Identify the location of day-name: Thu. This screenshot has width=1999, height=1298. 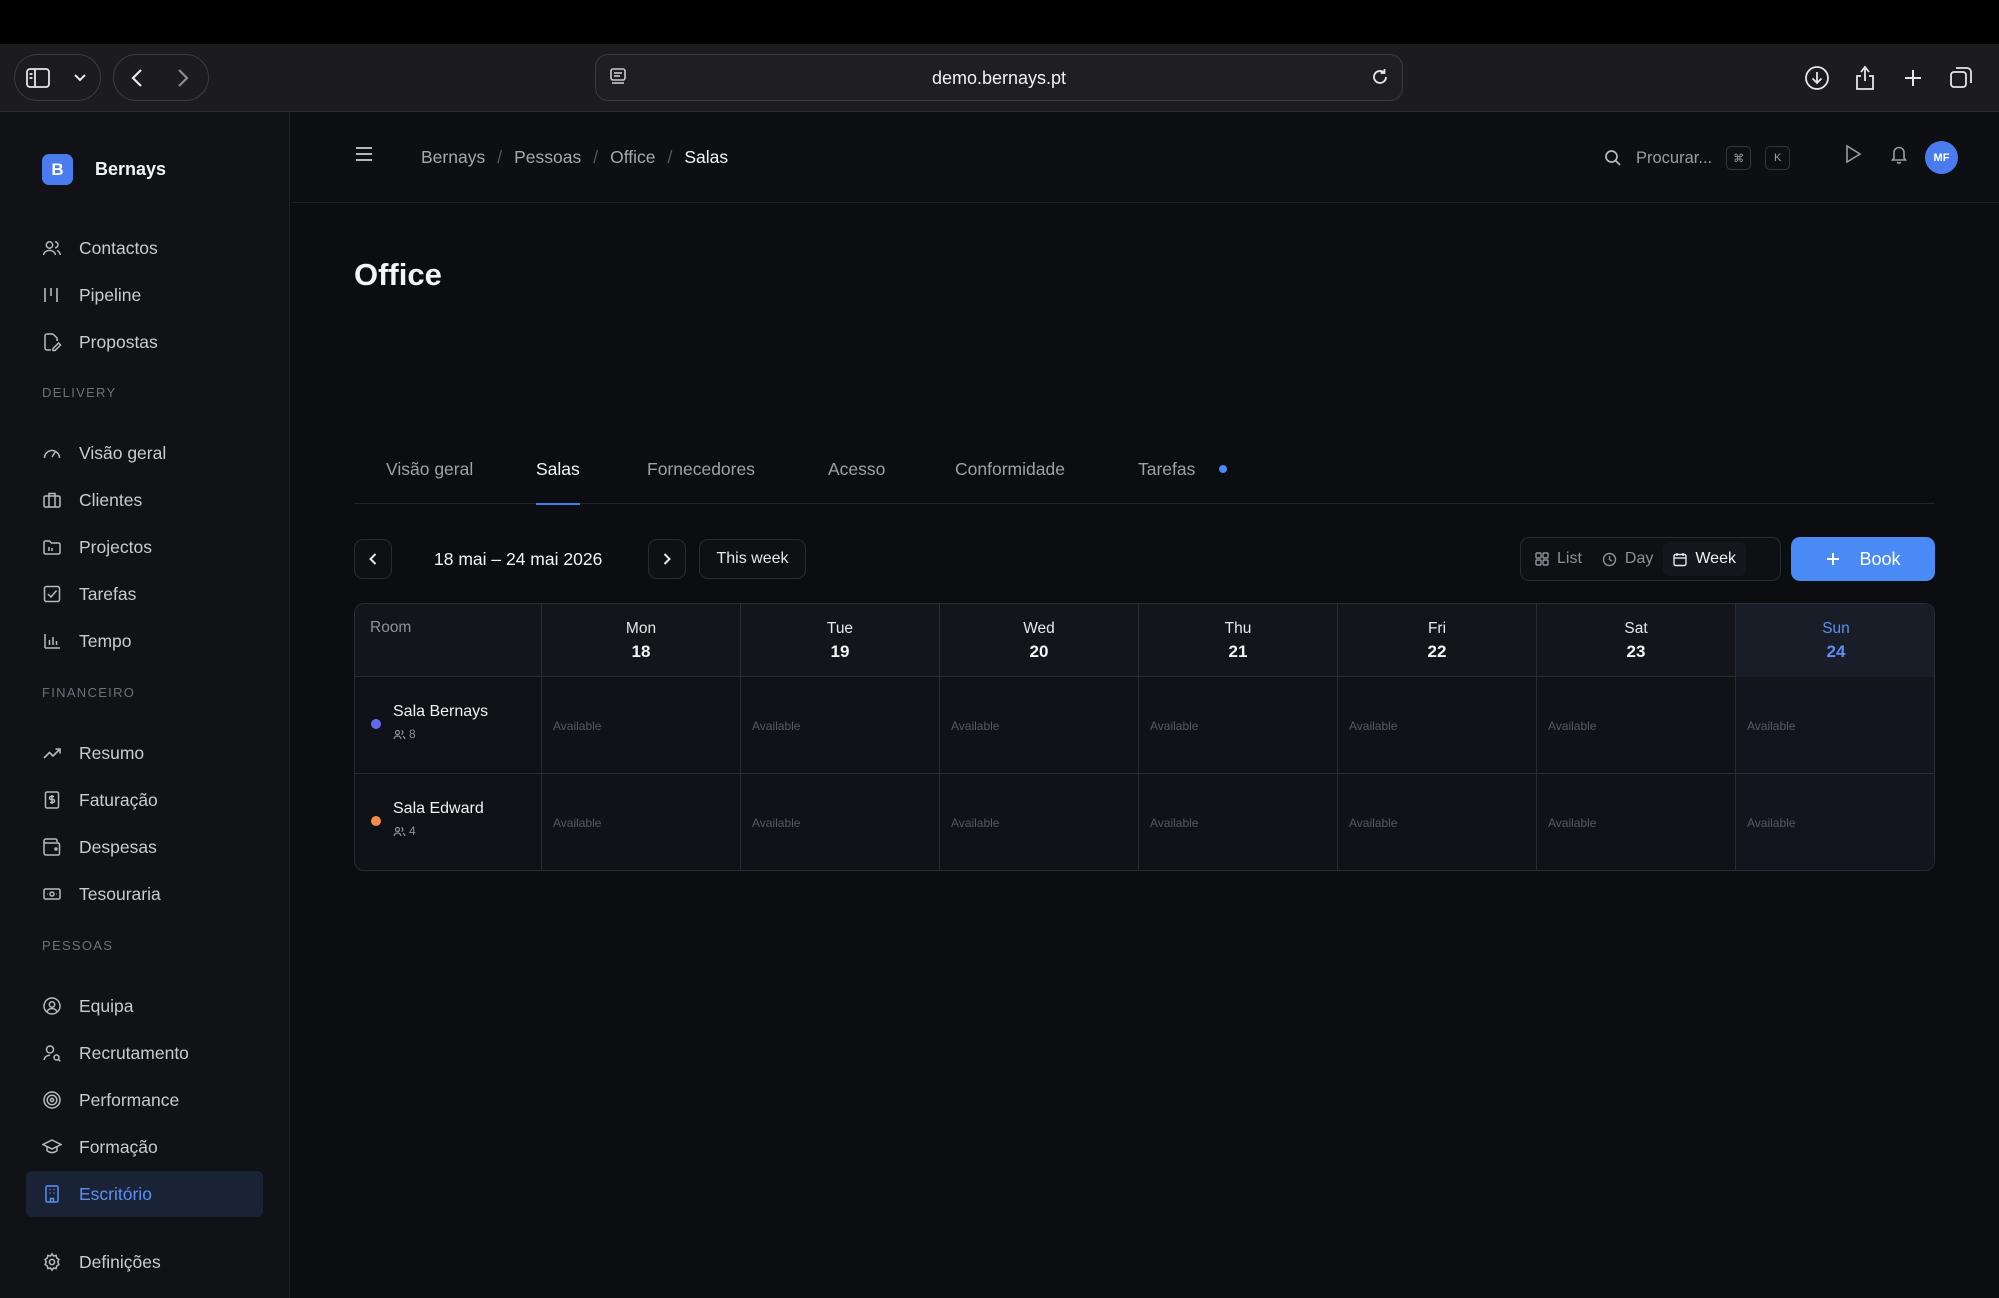
(1238, 628).